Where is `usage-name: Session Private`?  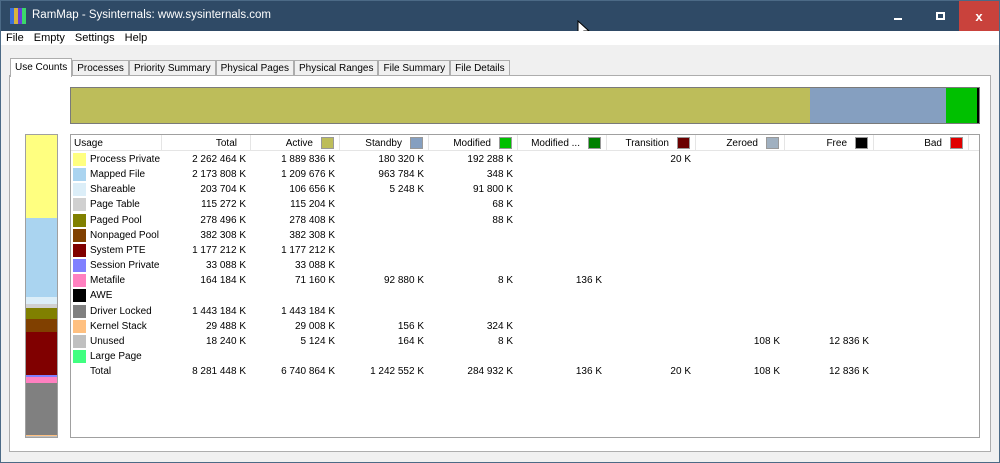 usage-name: Session Private is located at coordinates (125, 266).